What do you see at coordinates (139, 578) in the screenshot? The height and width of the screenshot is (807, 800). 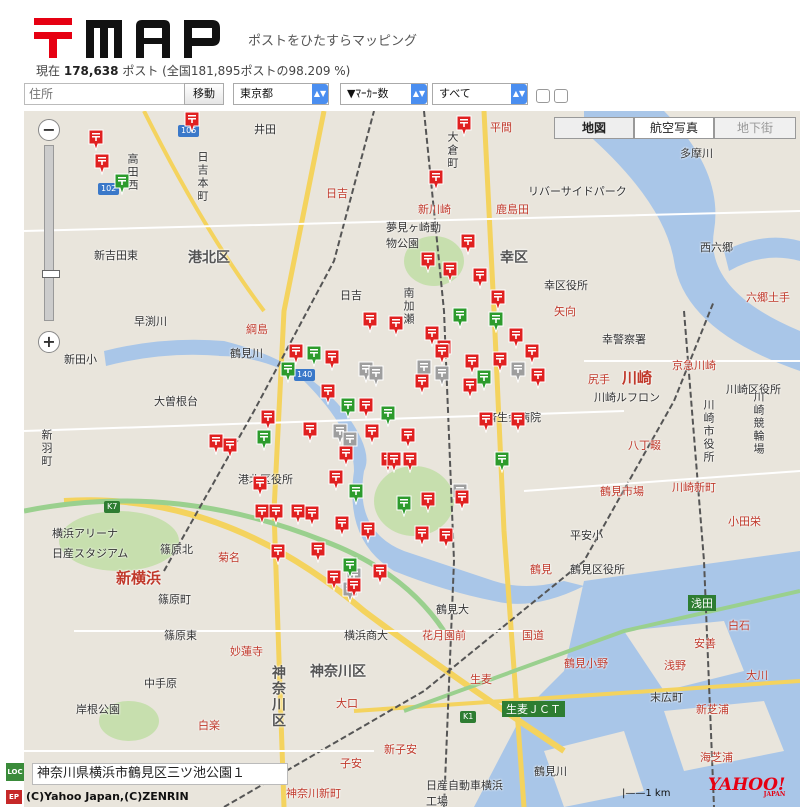 I see `station-label: 新横浜` at bounding box center [139, 578].